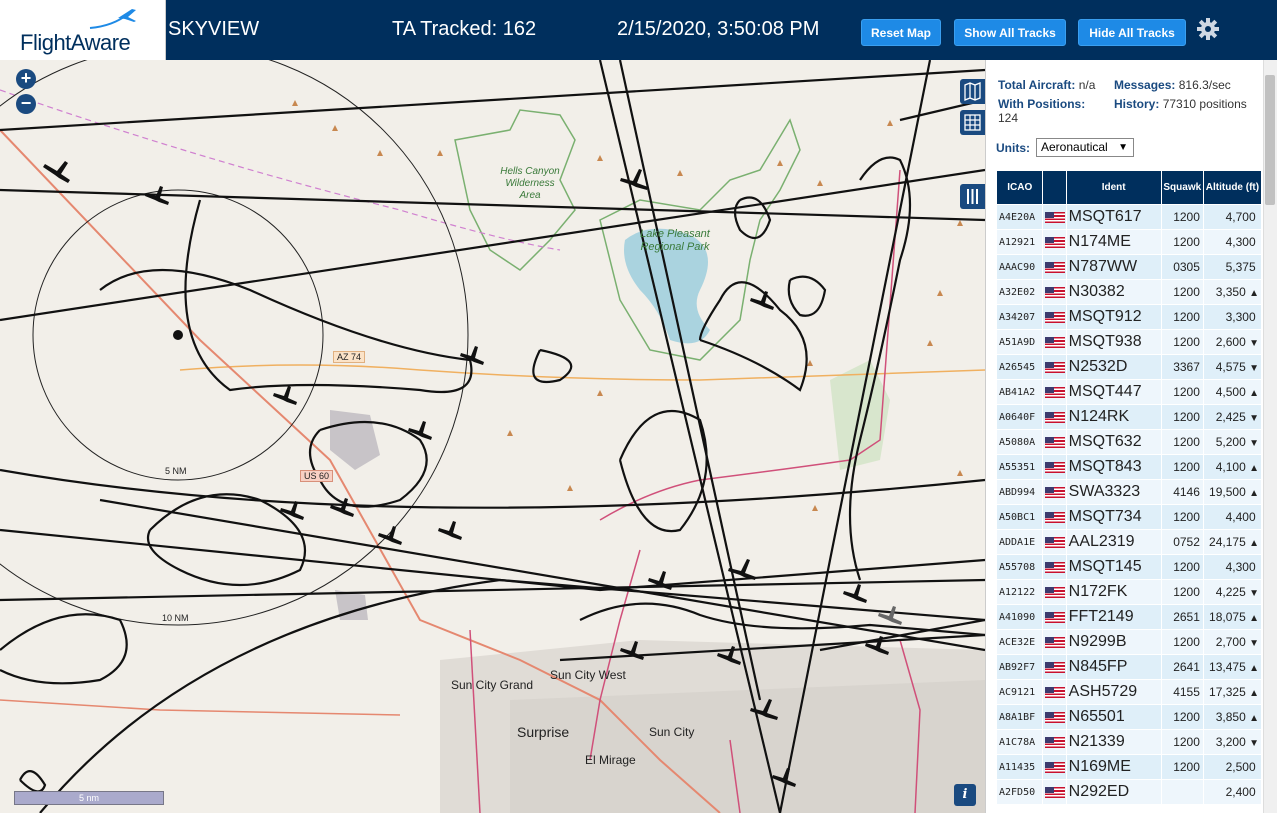 The height and width of the screenshot is (813, 1277). Describe the element at coordinates (1019, 792) in the screenshot. I see `icao-cell: A2FD50` at that location.